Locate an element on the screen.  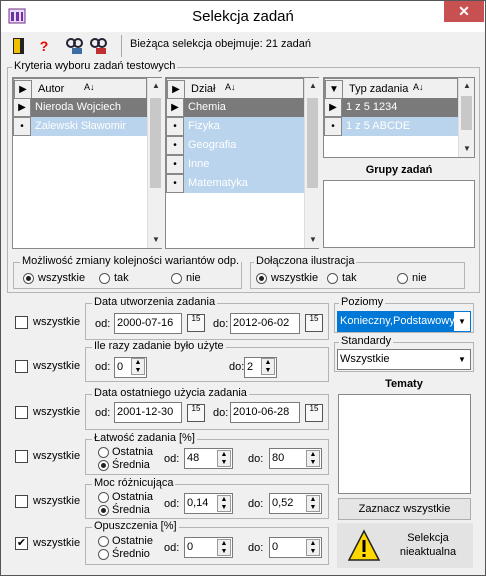
last-all-checkbox is located at coordinates (21, 412).